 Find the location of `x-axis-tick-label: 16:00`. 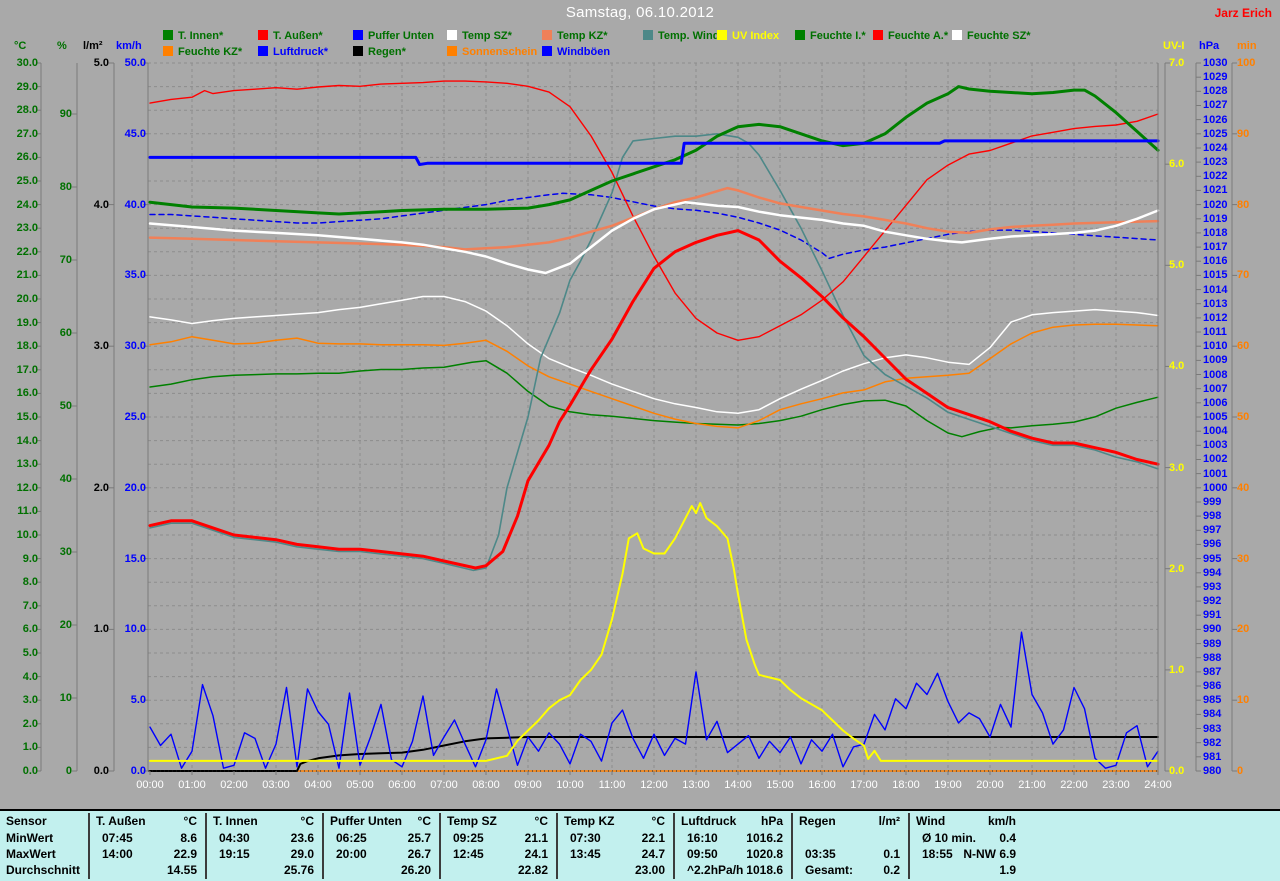

x-axis-tick-label: 16:00 is located at coordinates (822, 785).